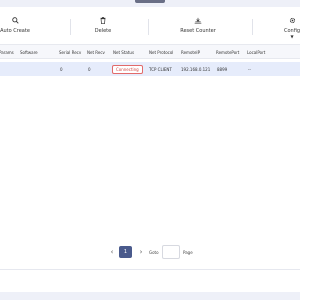 The width and height of the screenshot is (320, 300). What do you see at coordinates (70, 52) in the screenshot?
I see `col-serial-recv: Serial Recv` at bounding box center [70, 52].